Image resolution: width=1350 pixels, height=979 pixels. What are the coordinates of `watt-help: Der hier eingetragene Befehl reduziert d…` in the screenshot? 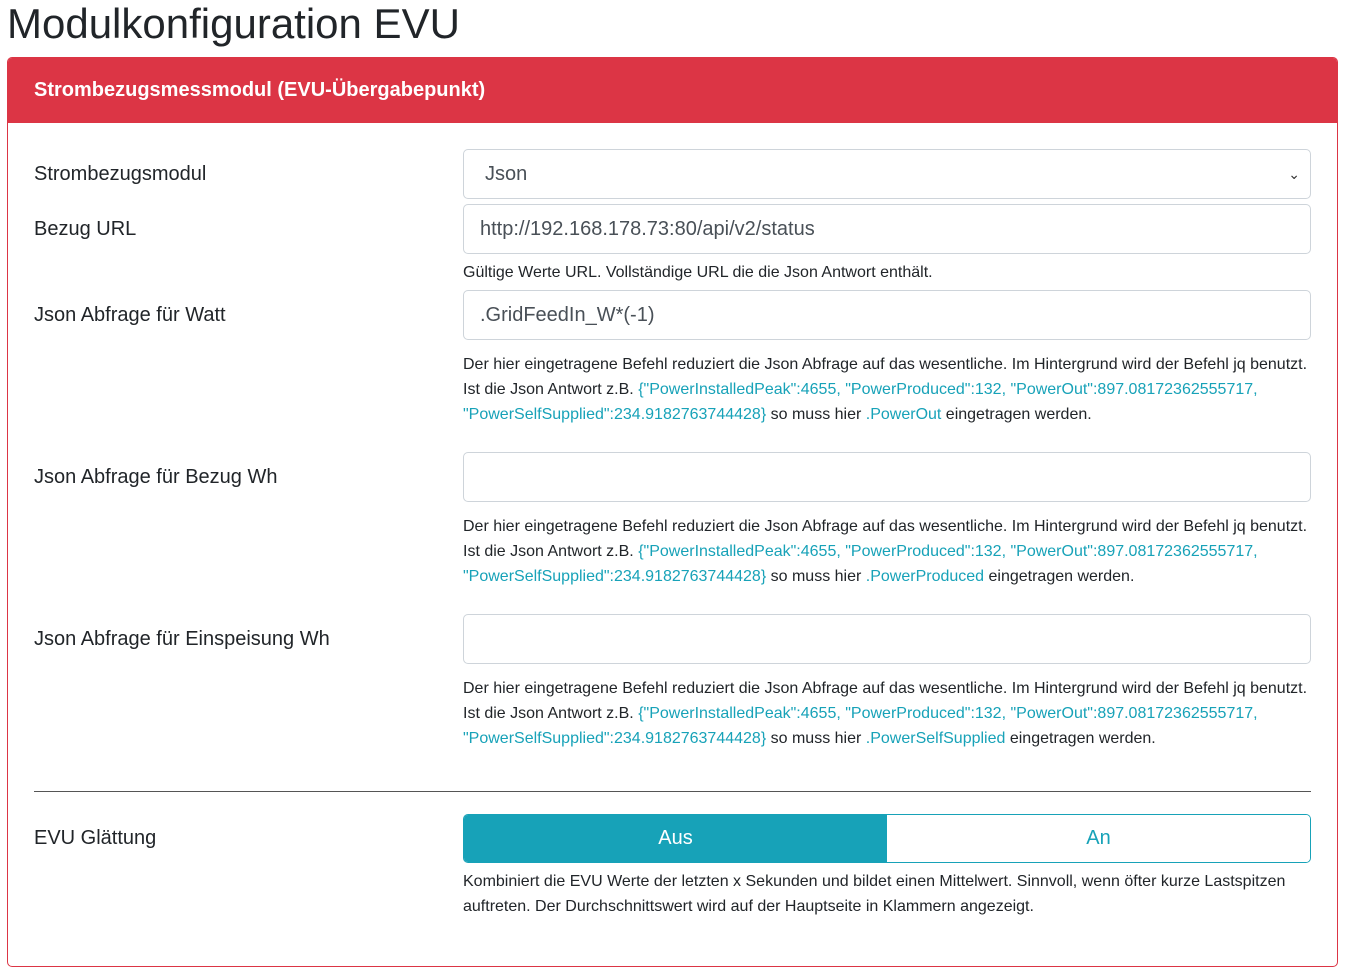 It's located at (887, 389).